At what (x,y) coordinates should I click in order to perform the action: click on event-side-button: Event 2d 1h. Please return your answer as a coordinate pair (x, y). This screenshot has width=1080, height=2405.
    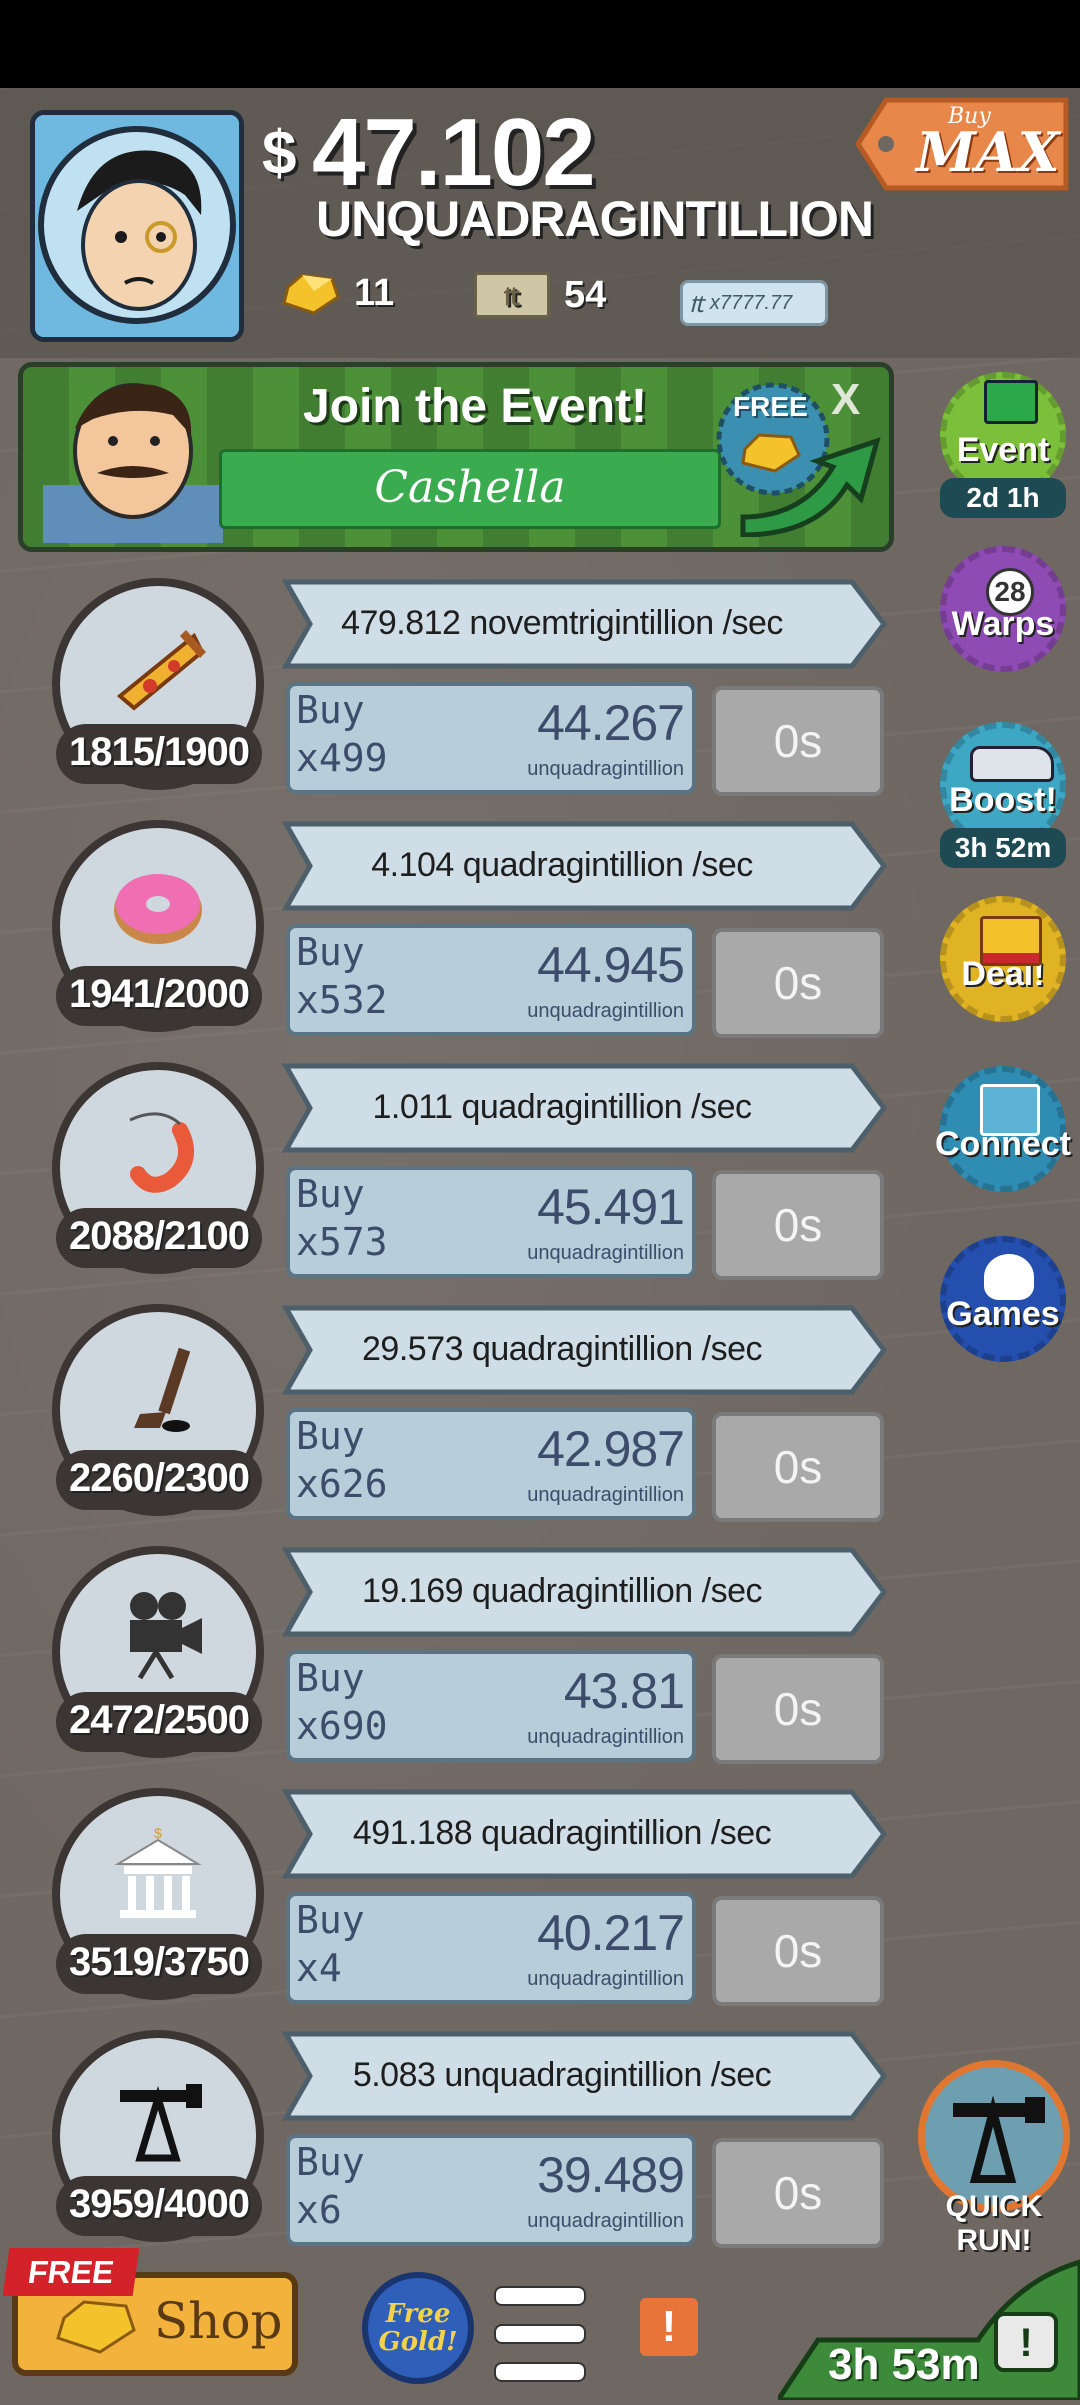
    Looking at the image, I should click on (1003, 445).